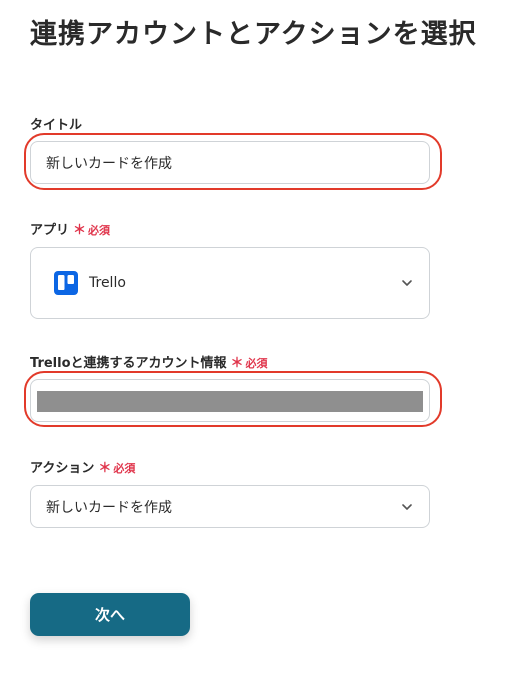  What do you see at coordinates (230, 506) in the screenshot?
I see `action-select: 新しいカードを作成` at bounding box center [230, 506].